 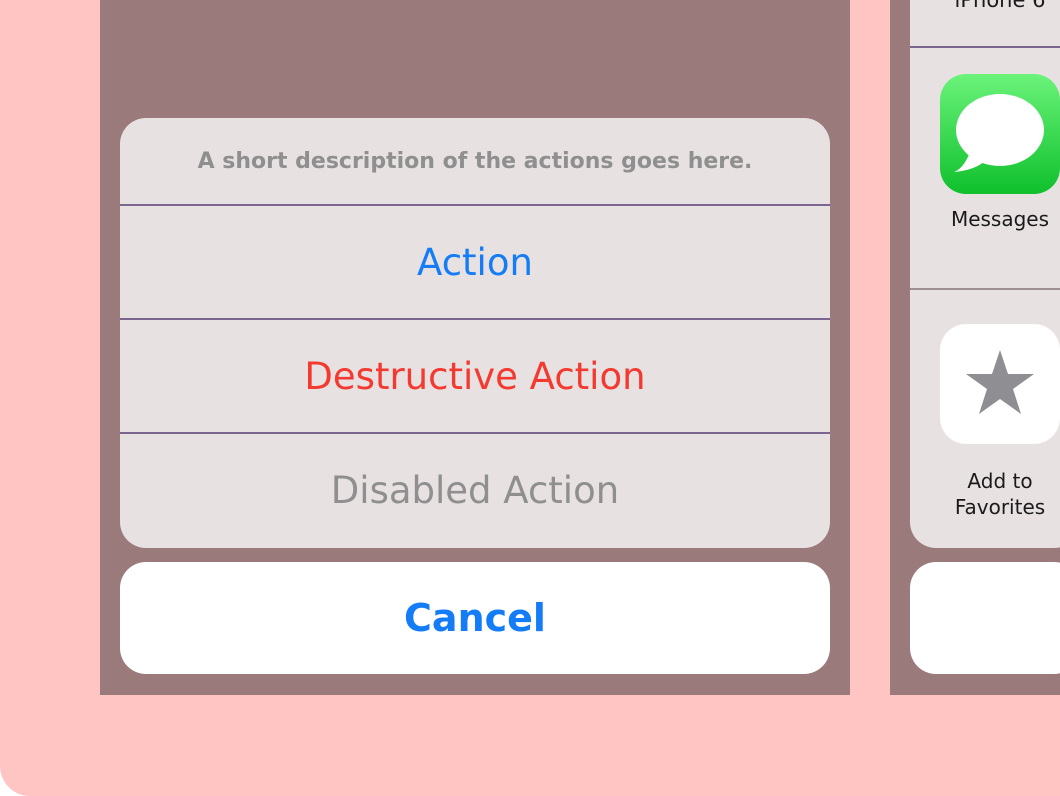 I want to click on disabled-action-button: Disabled Action, so click(x=475, y=490).